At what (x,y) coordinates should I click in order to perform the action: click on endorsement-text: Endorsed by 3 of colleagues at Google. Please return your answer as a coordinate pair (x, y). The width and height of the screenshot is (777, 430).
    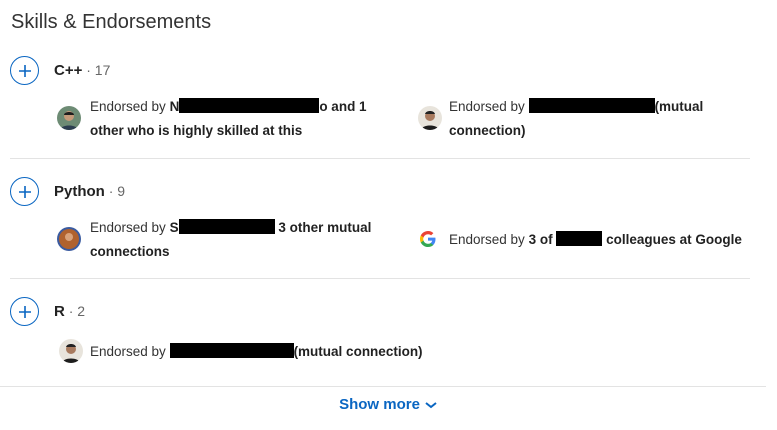
    Looking at the image, I should click on (595, 239).